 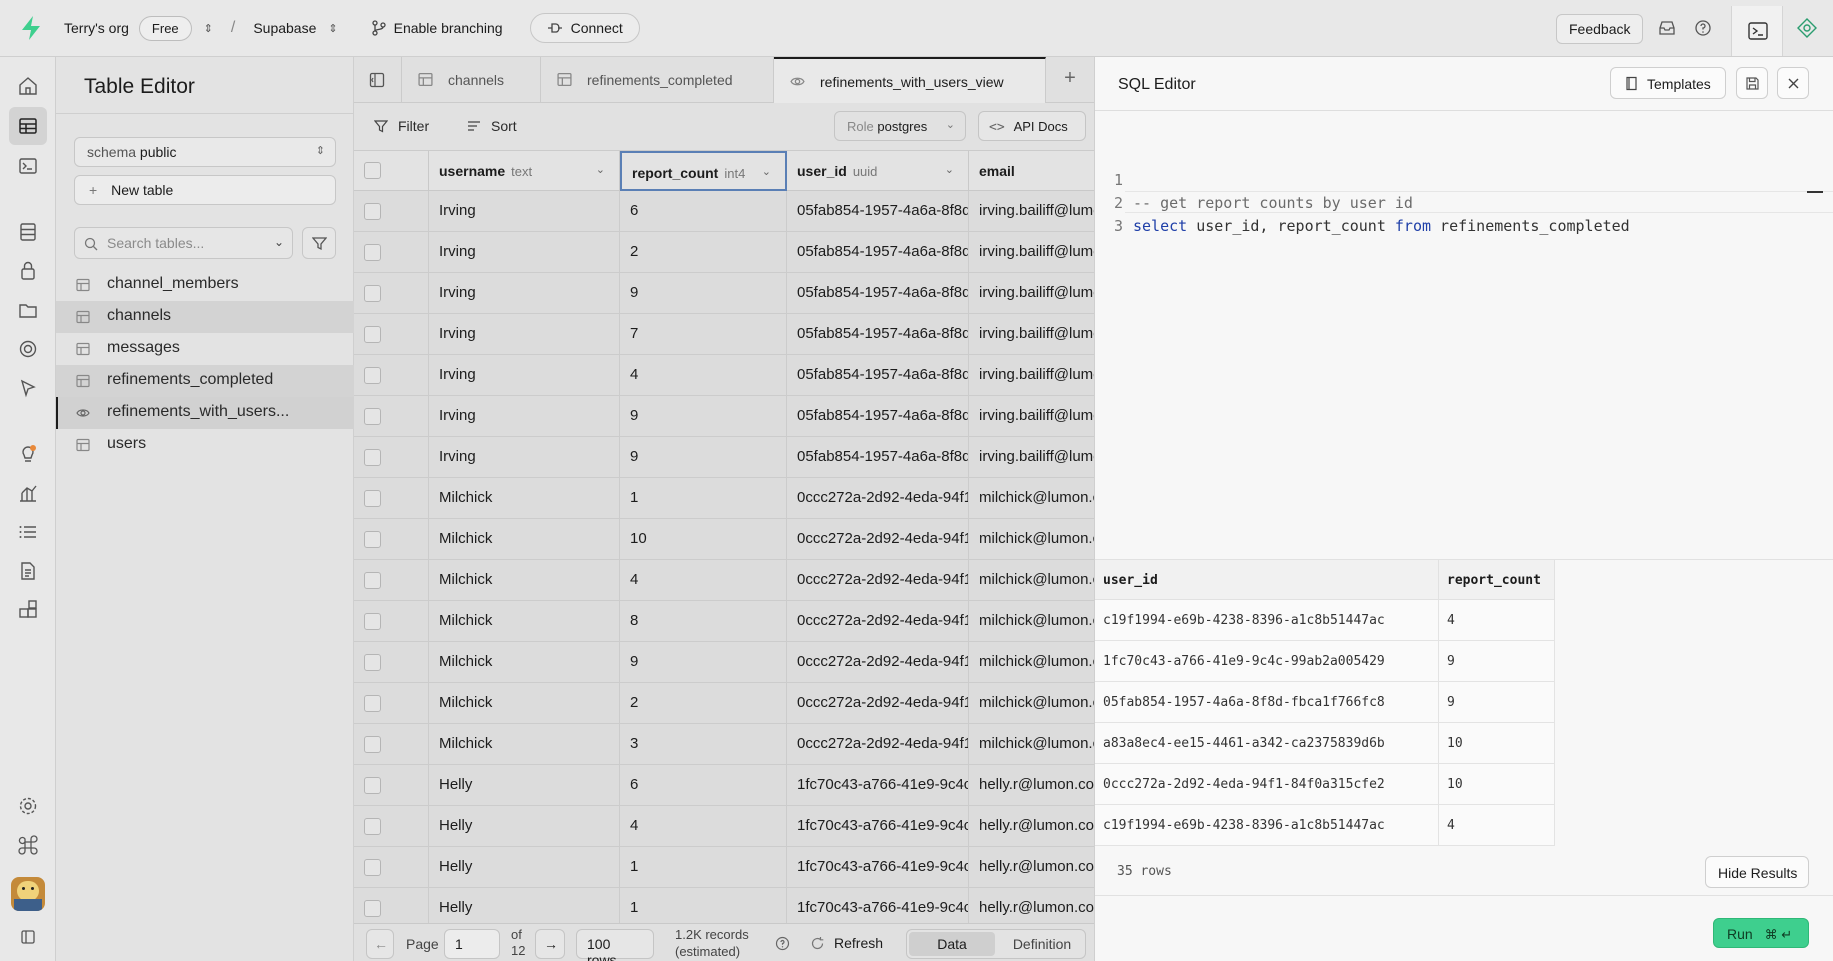 What do you see at coordinates (28, 532) in the screenshot?
I see `logs-list-icon` at bounding box center [28, 532].